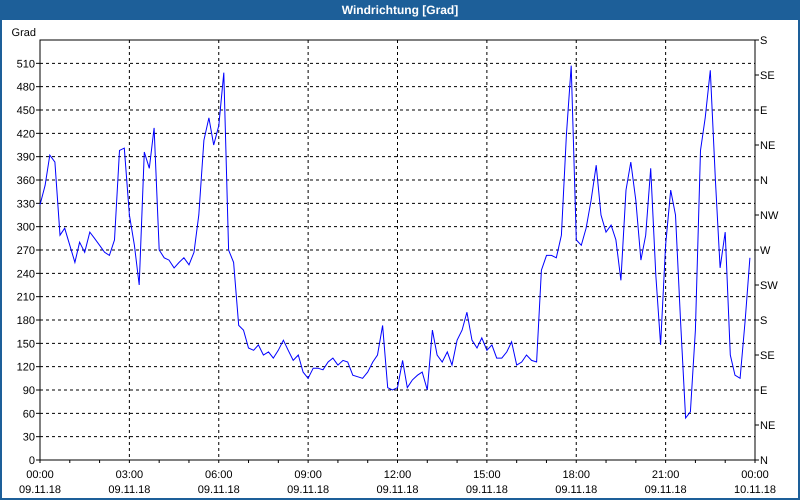 Image resolution: width=800 pixels, height=500 pixels. I want to click on y-tick-label: 390, so click(25, 158).